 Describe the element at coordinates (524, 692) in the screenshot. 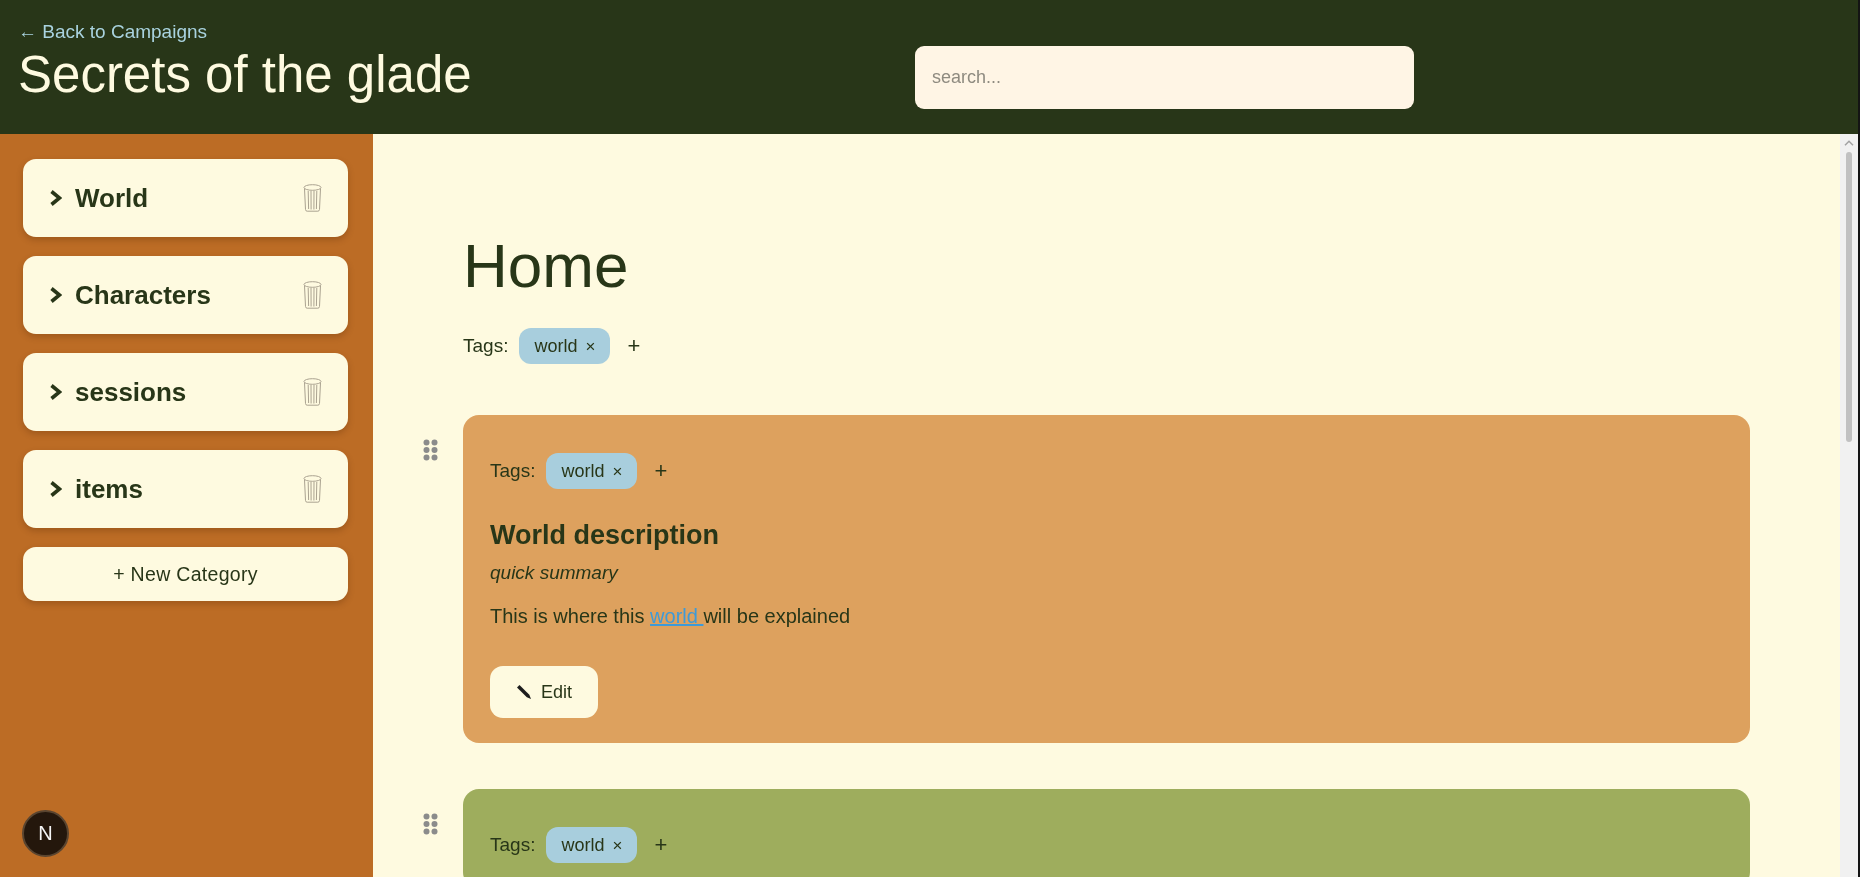

I see `pencil-icon` at that location.